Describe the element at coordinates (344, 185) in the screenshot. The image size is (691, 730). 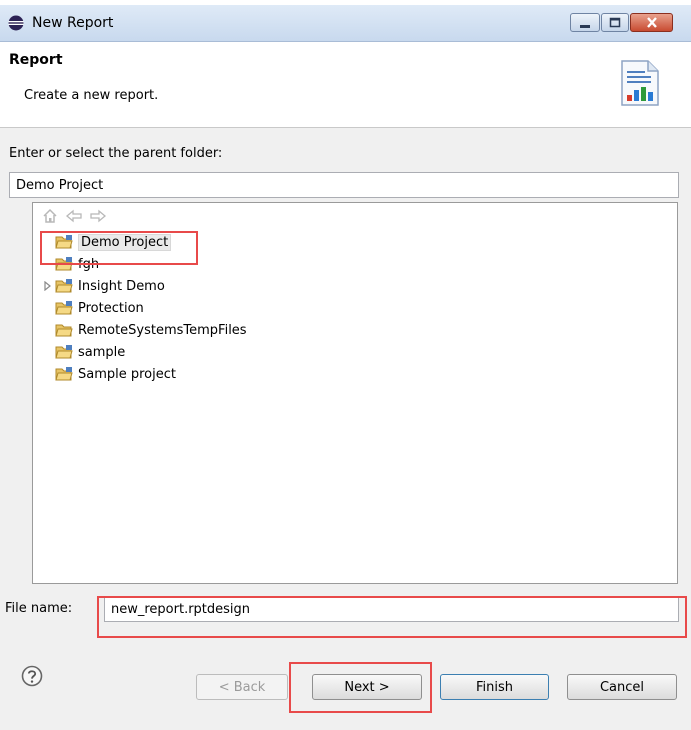
I see `parent-folder-input` at that location.